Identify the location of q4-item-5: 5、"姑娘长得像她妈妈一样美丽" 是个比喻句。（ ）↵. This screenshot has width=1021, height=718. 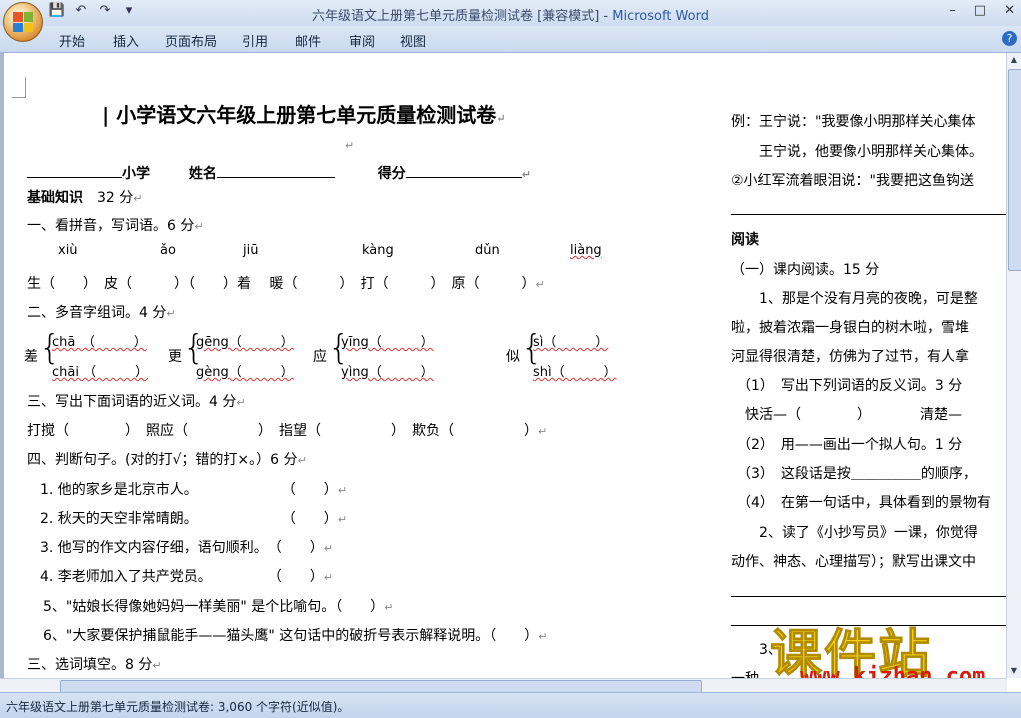
(218, 607).